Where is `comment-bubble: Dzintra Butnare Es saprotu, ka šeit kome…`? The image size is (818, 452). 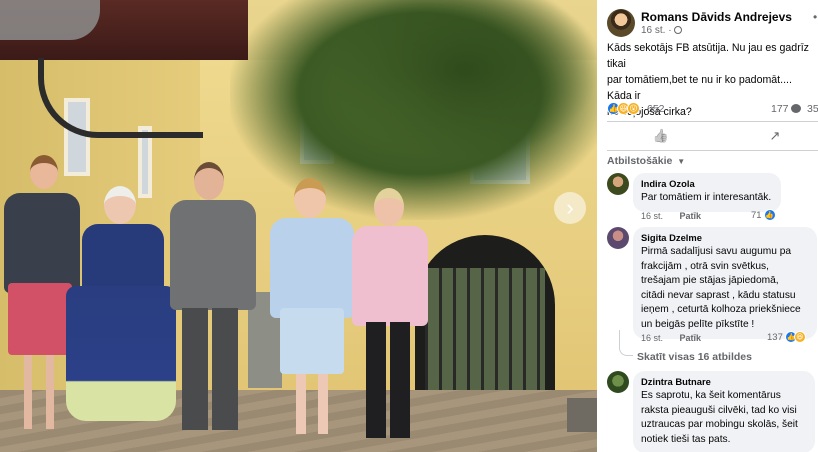 comment-bubble: Dzintra Butnare Es saprotu, ka šeit kome… is located at coordinates (724, 411).